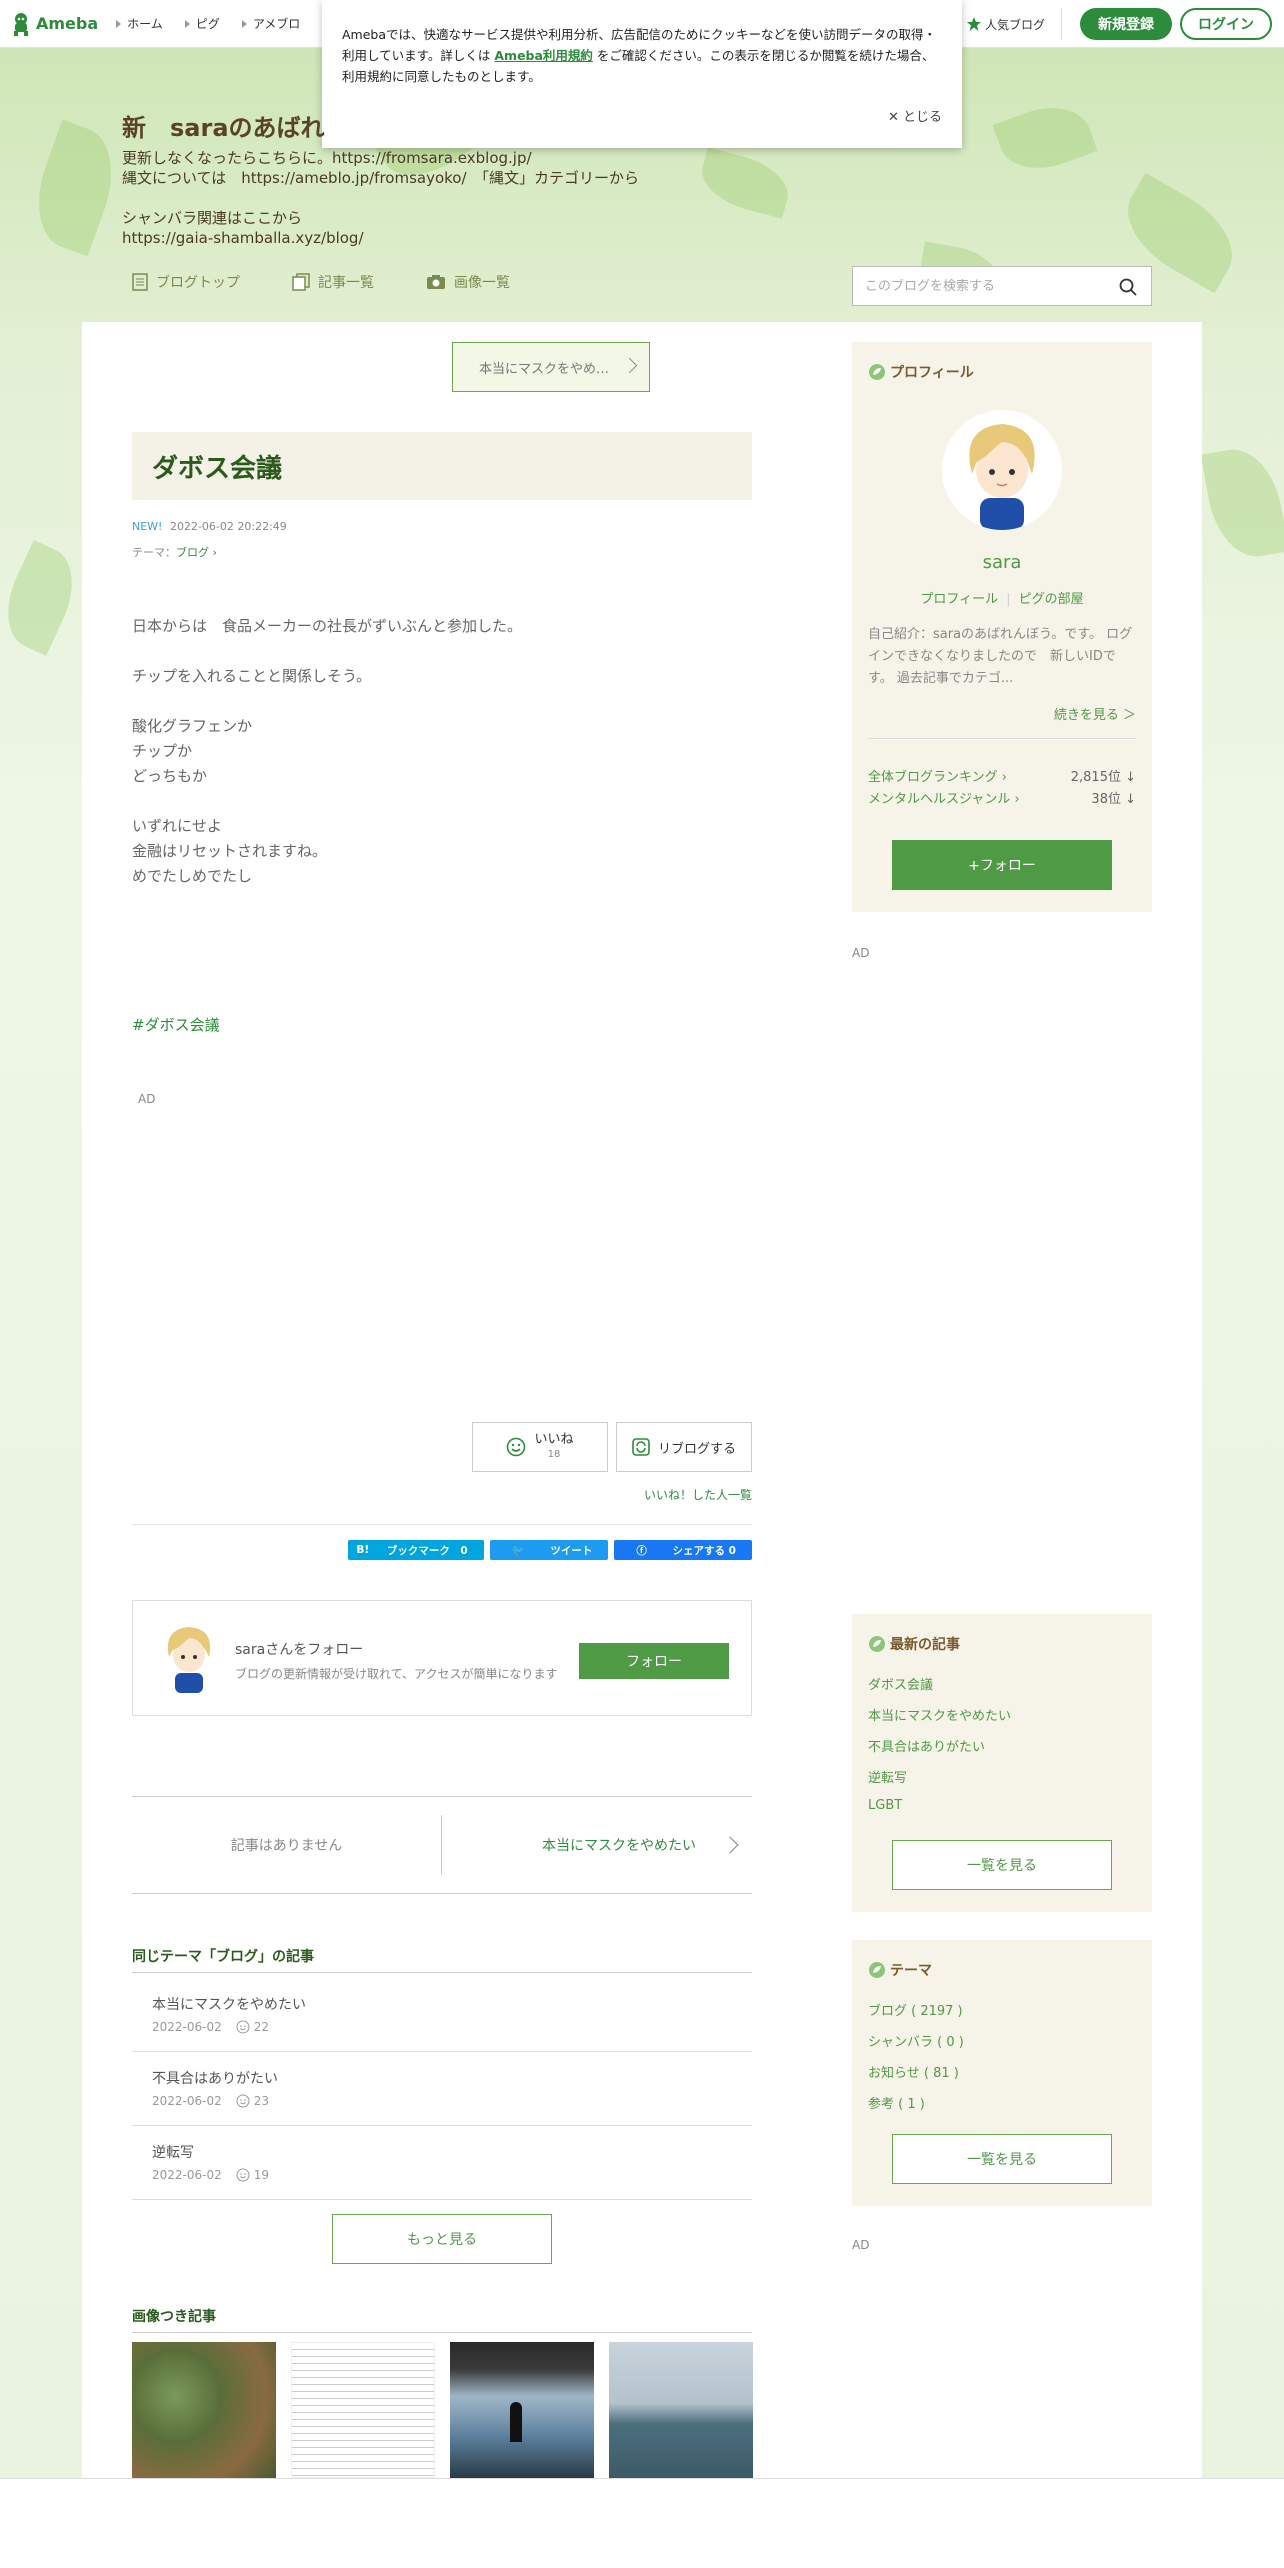 Image resolution: width=1284 pixels, height=2568 pixels. Describe the element at coordinates (229, 2005) in the screenshot. I see `same-theme-item-title: 本当にマスクをやめたい` at that location.